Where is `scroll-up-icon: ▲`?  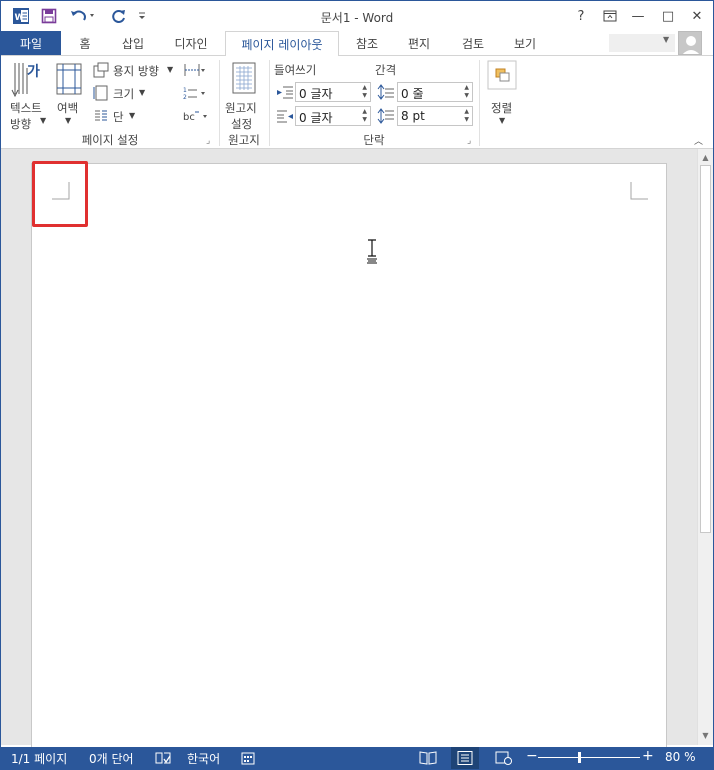 scroll-up-icon: ▲ is located at coordinates (705, 158).